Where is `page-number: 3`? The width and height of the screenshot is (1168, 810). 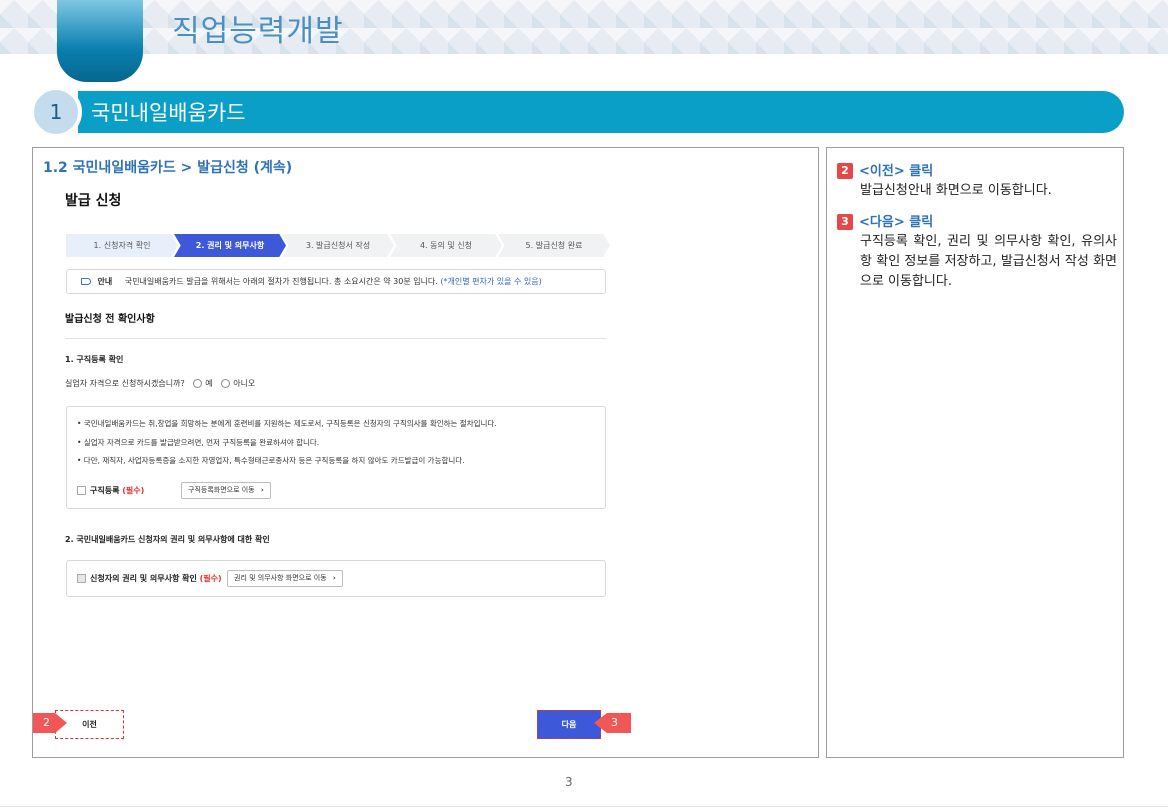 page-number: 3 is located at coordinates (569, 782).